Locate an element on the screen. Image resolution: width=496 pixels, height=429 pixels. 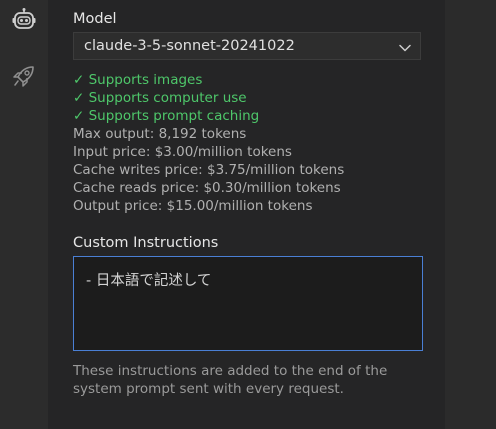
activity-item-deploy is located at coordinates (24, 76).